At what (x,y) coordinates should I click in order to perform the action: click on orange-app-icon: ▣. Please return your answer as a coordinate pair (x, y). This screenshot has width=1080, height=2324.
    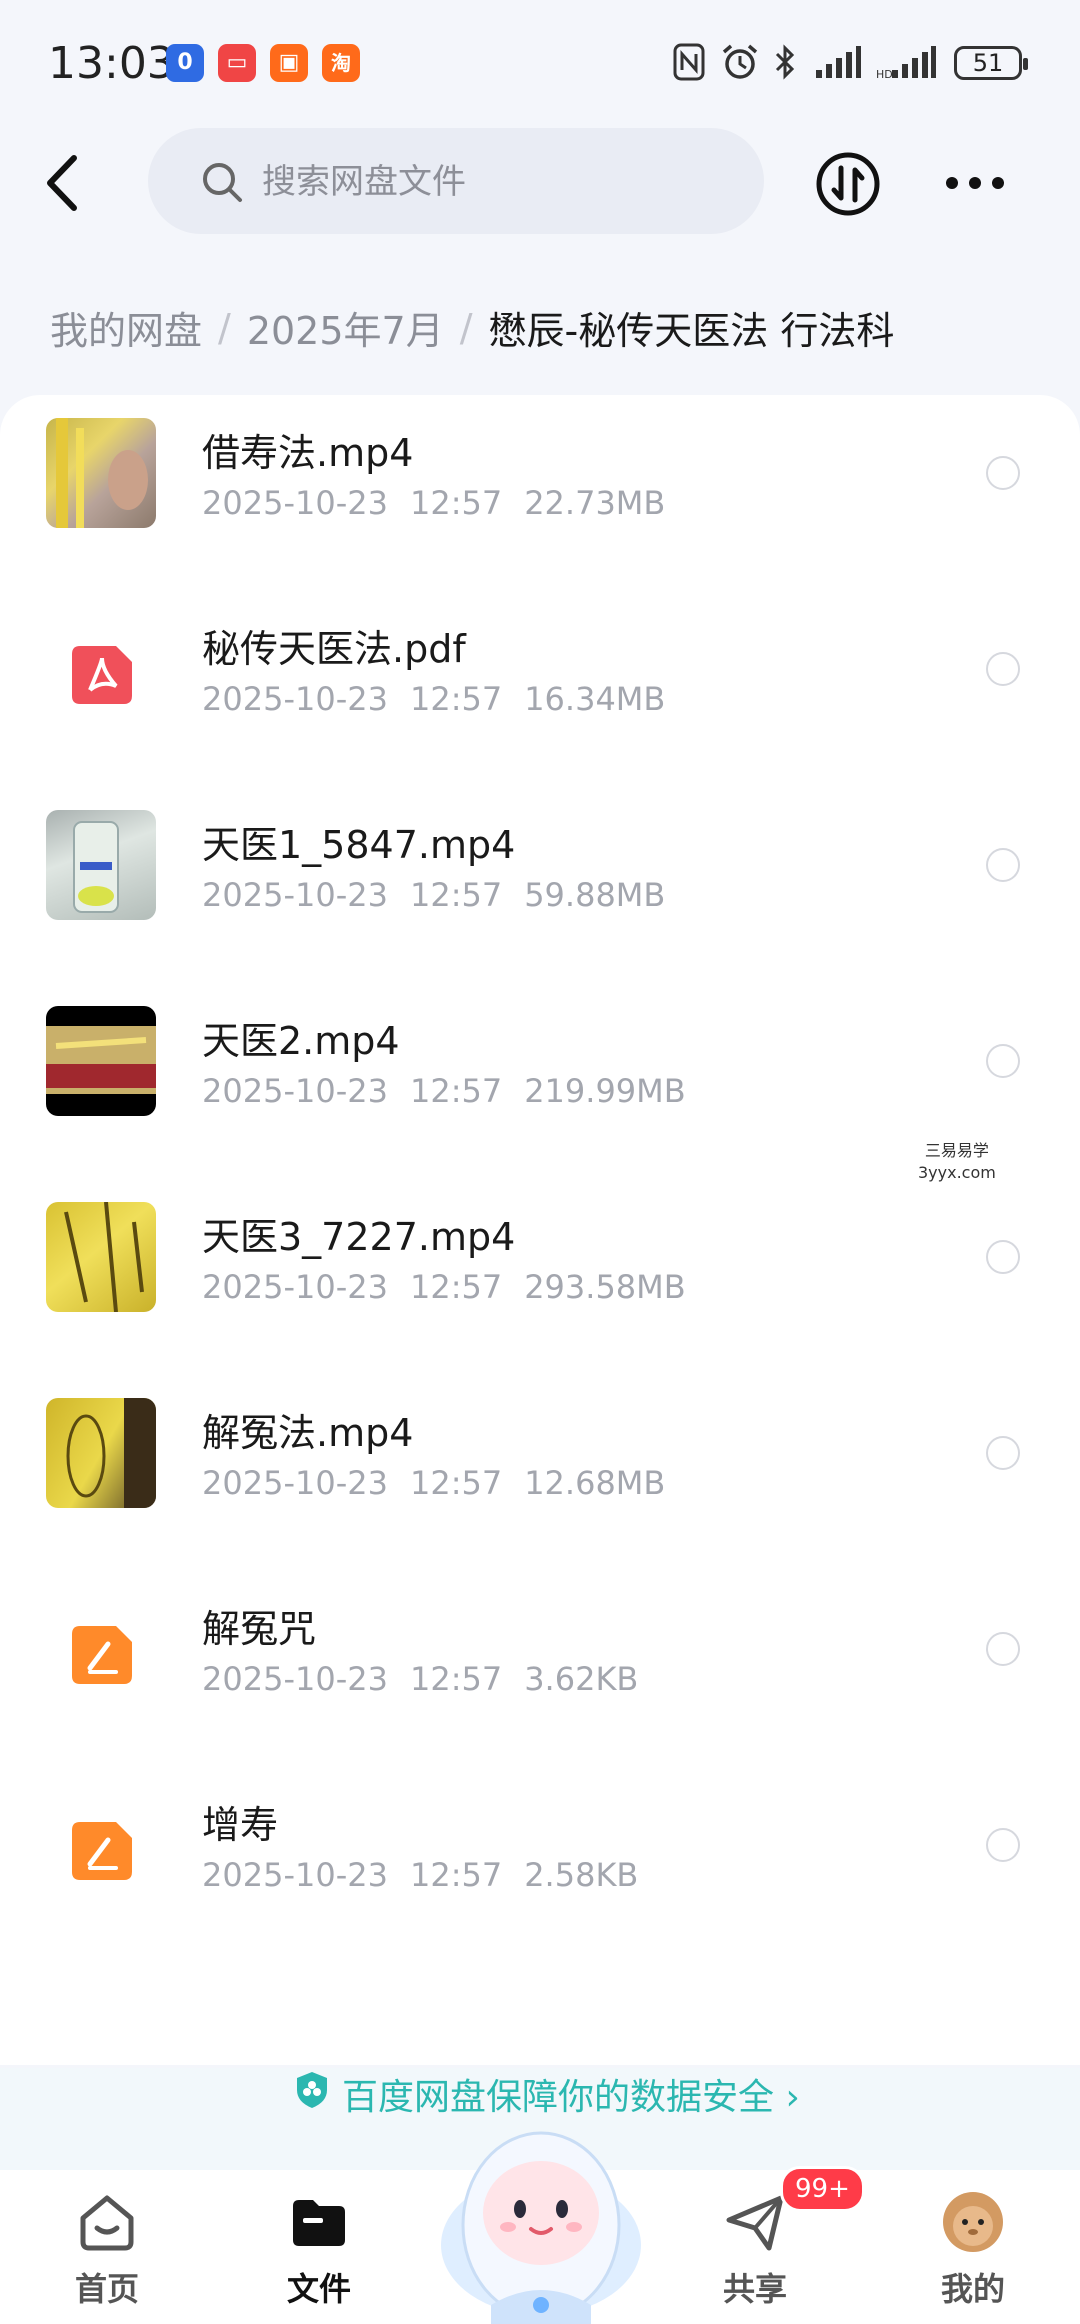
    Looking at the image, I should click on (289, 63).